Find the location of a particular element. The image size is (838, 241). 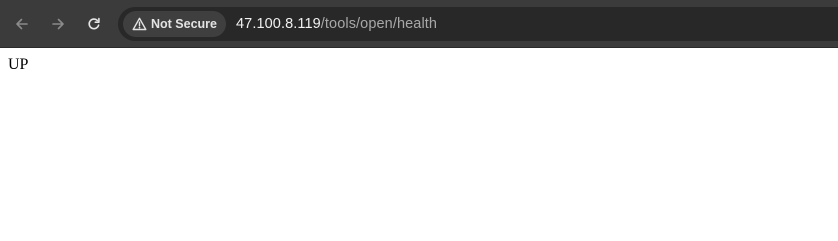

back-button is located at coordinates (22, 24).